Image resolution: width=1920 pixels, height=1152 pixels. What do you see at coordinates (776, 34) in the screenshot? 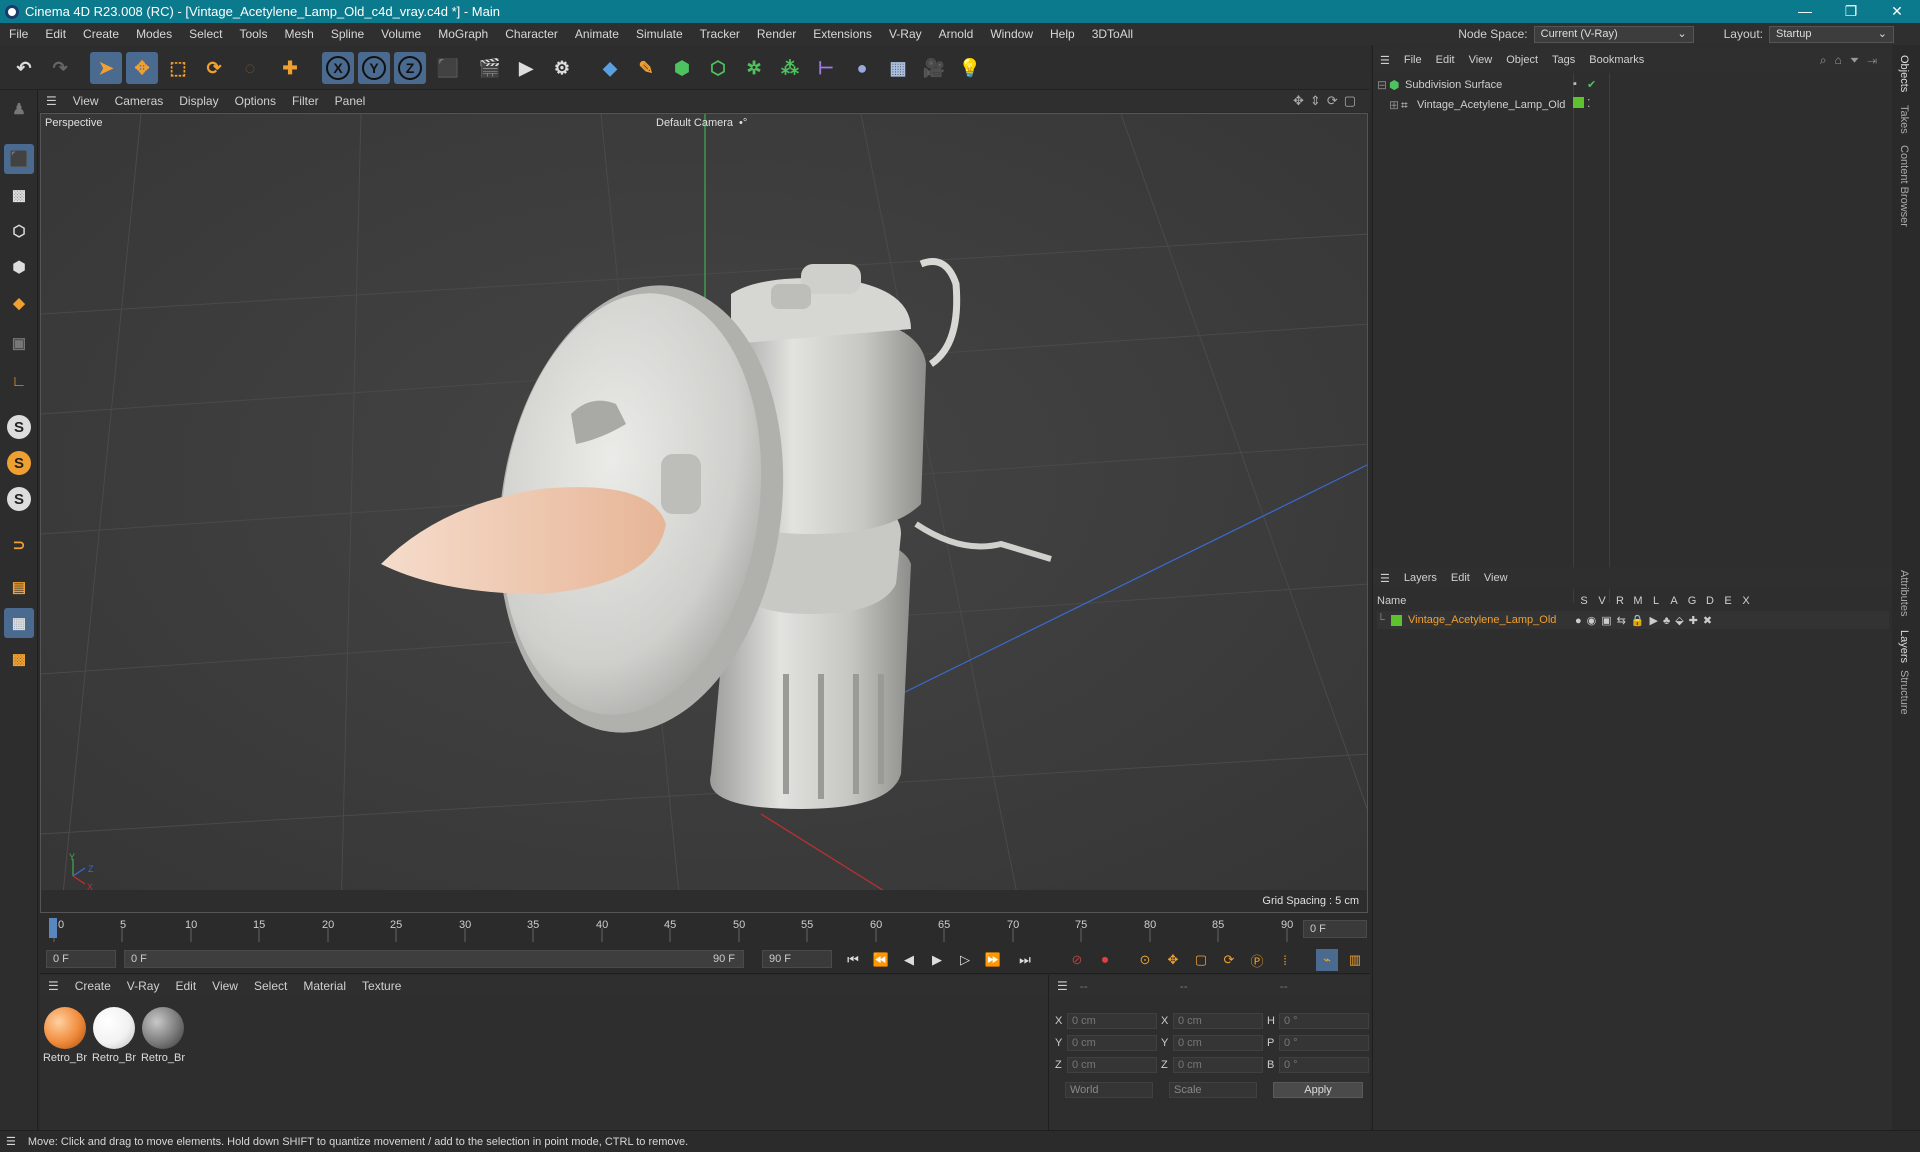
I see `menu-render: Render` at bounding box center [776, 34].